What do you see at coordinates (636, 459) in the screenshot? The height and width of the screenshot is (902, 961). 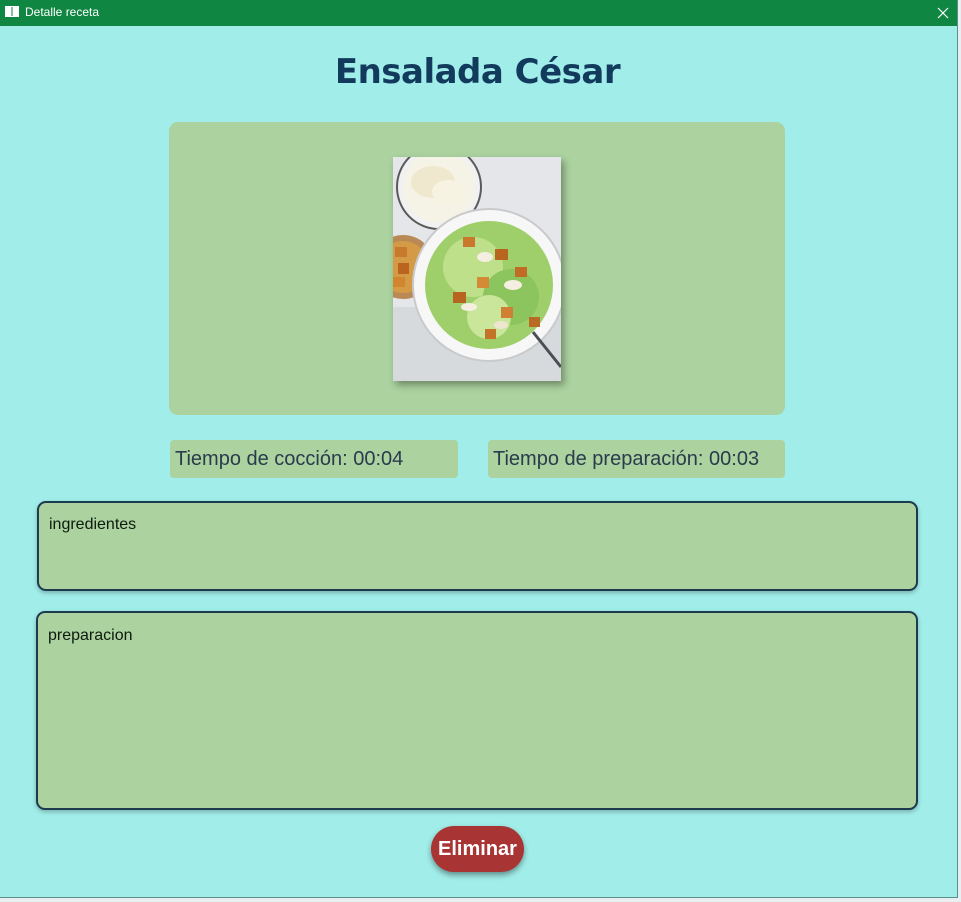 I see `prep-time-label: Tiempo de preparación: 00:03` at bounding box center [636, 459].